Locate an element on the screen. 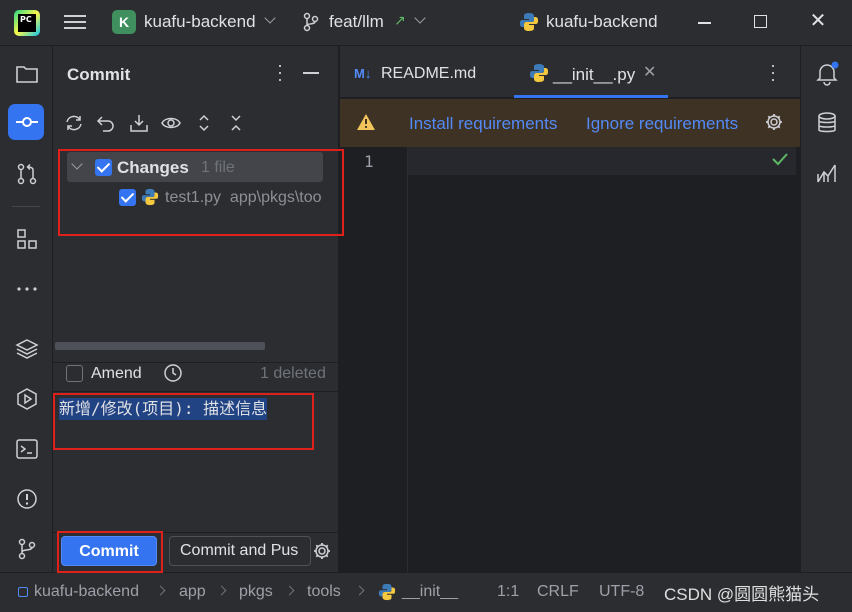  notifications-icon is located at coordinates (827, 73).